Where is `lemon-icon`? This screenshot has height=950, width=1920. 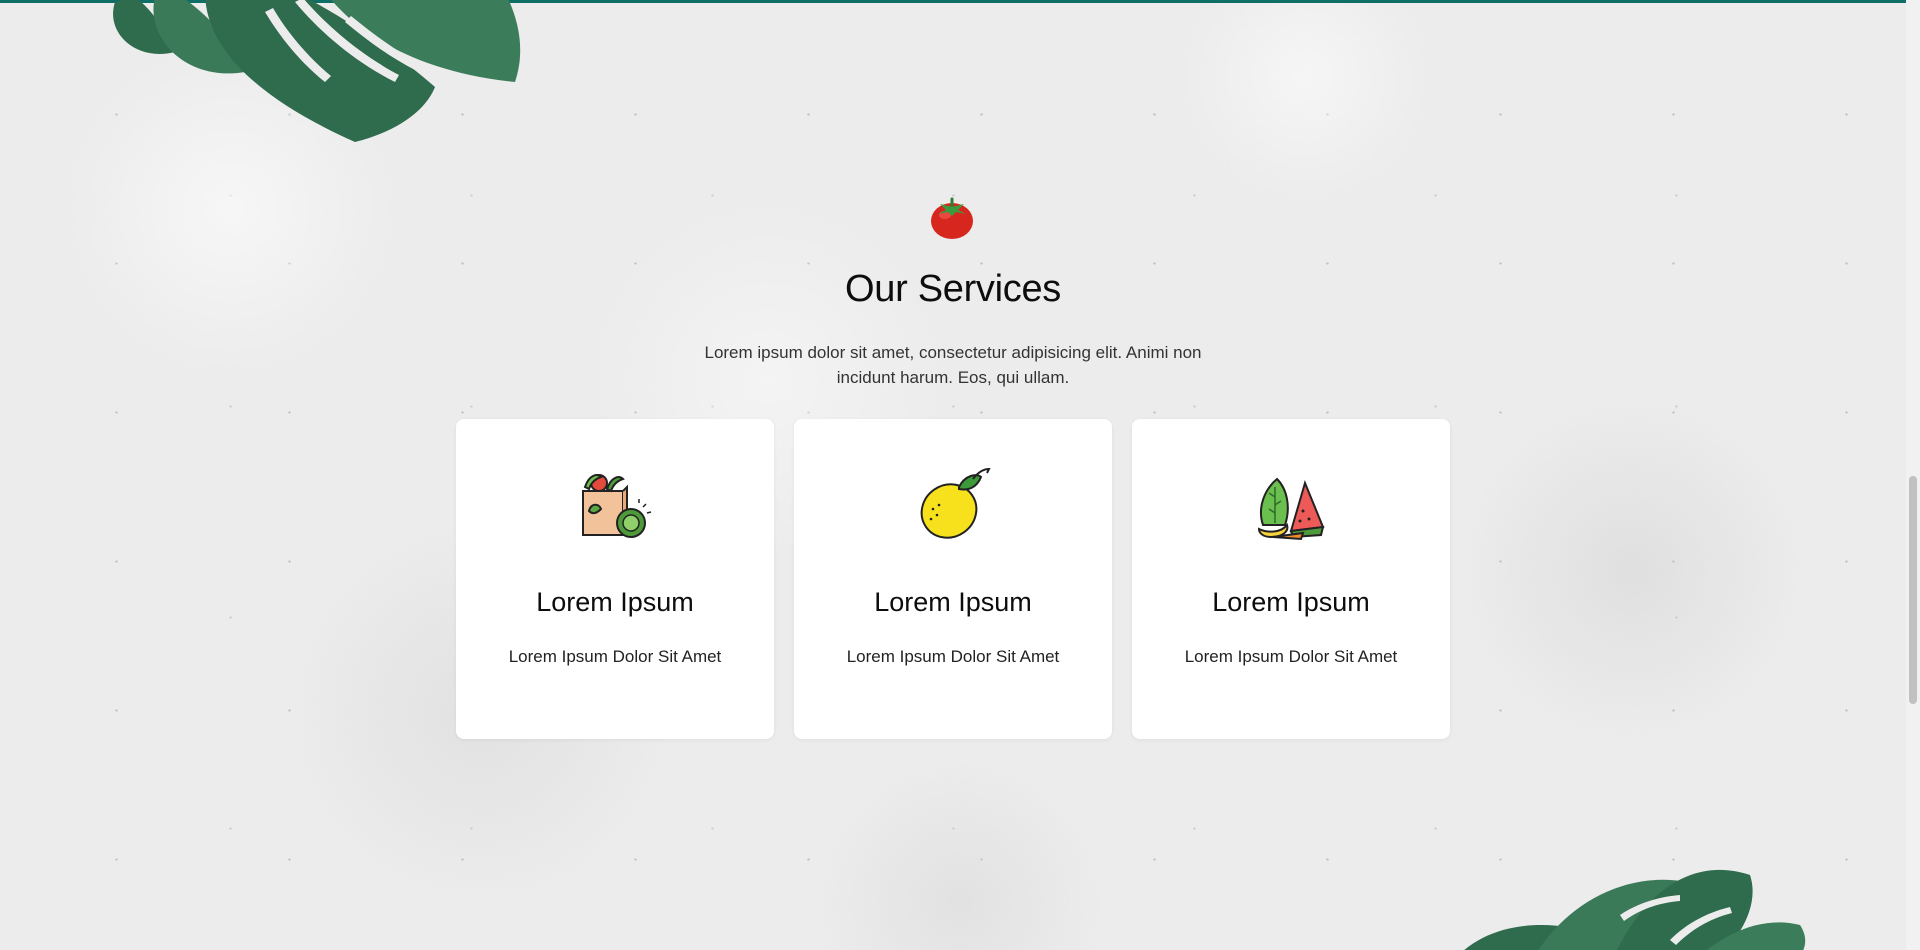 lemon-icon is located at coordinates (955, 503).